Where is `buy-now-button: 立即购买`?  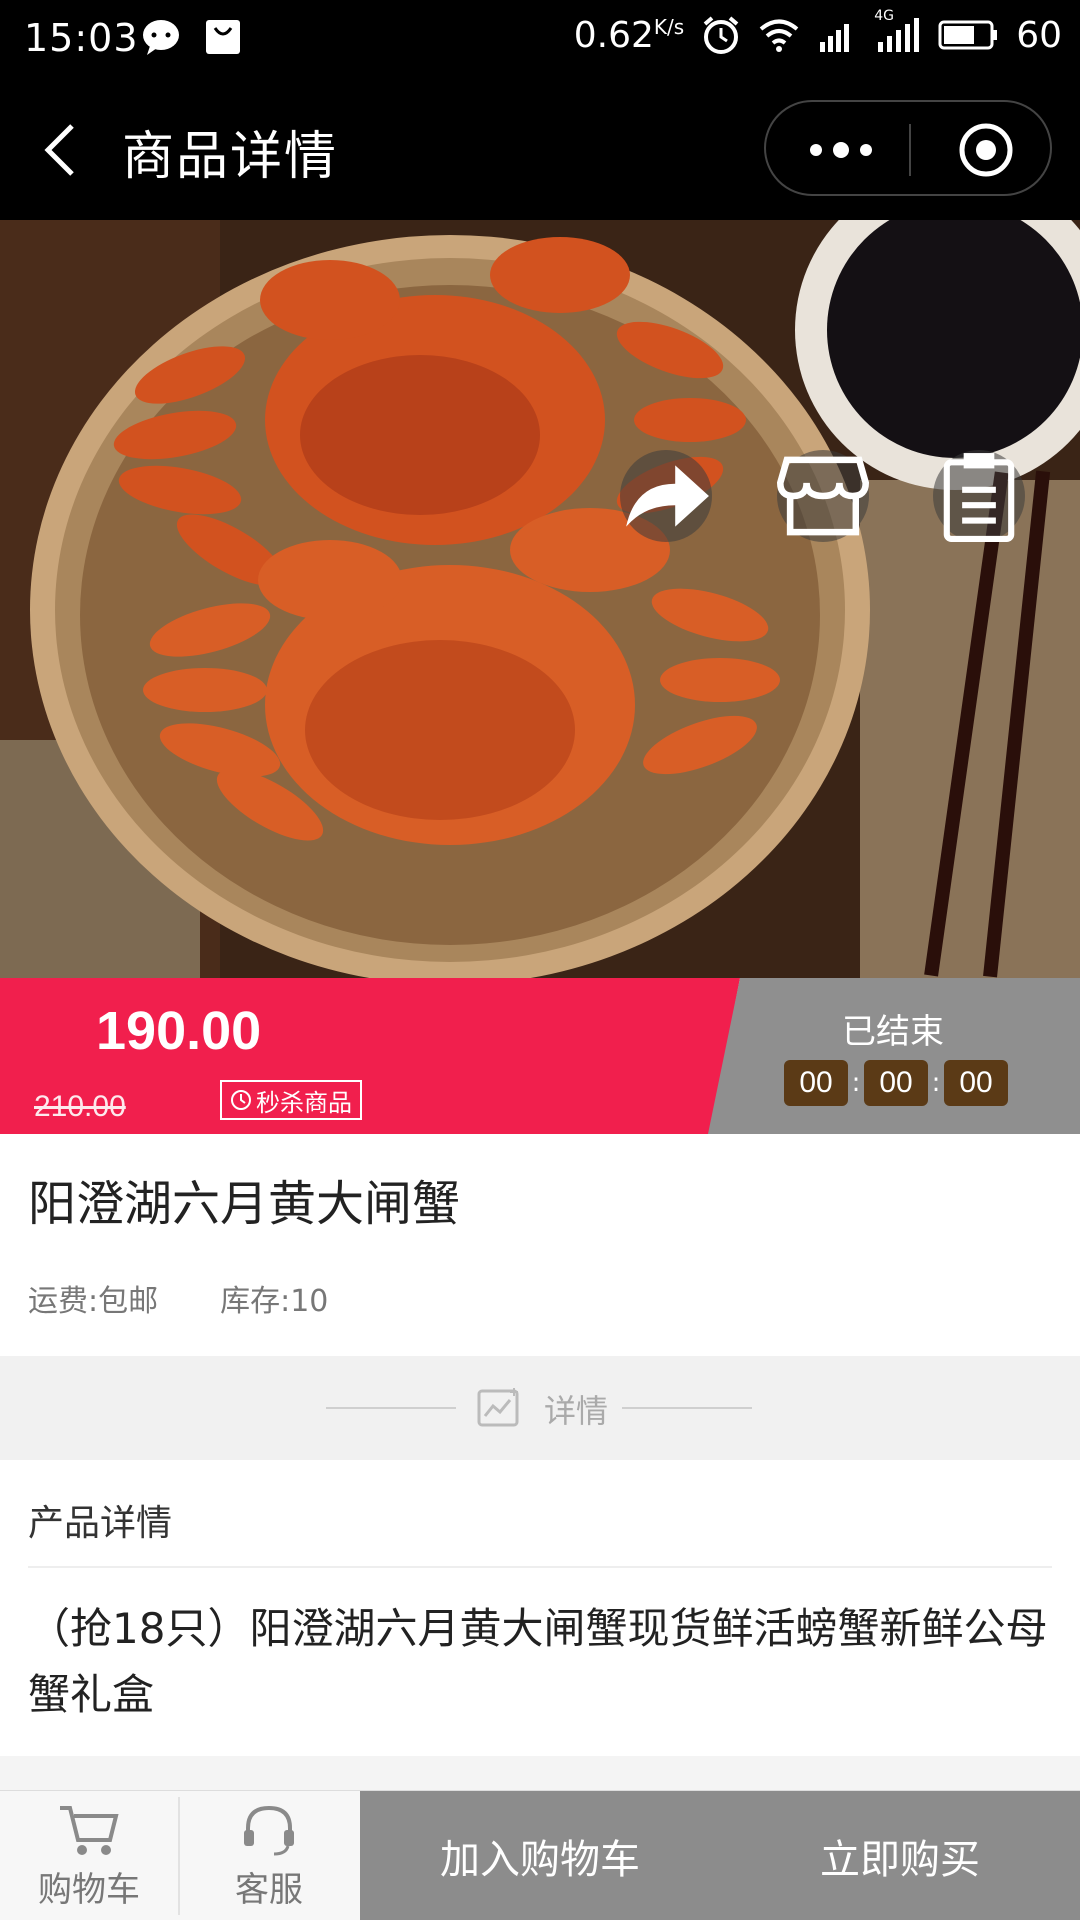
buy-now-button: 立即购买 is located at coordinates (900, 1855).